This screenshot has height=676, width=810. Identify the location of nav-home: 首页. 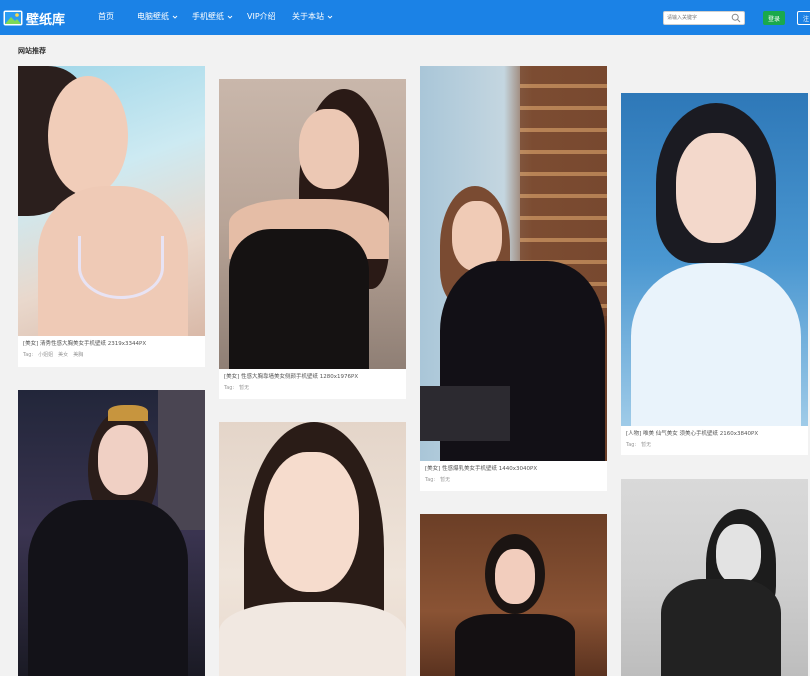
(106, 16).